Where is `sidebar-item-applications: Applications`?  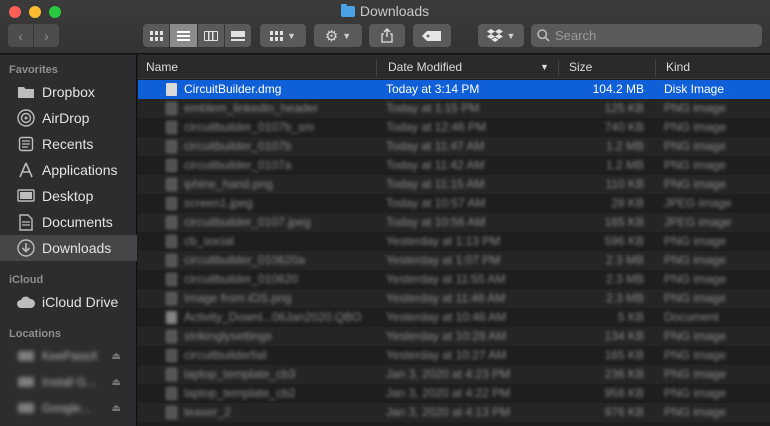 sidebar-item-applications: Applications is located at coordinates (68, 170).